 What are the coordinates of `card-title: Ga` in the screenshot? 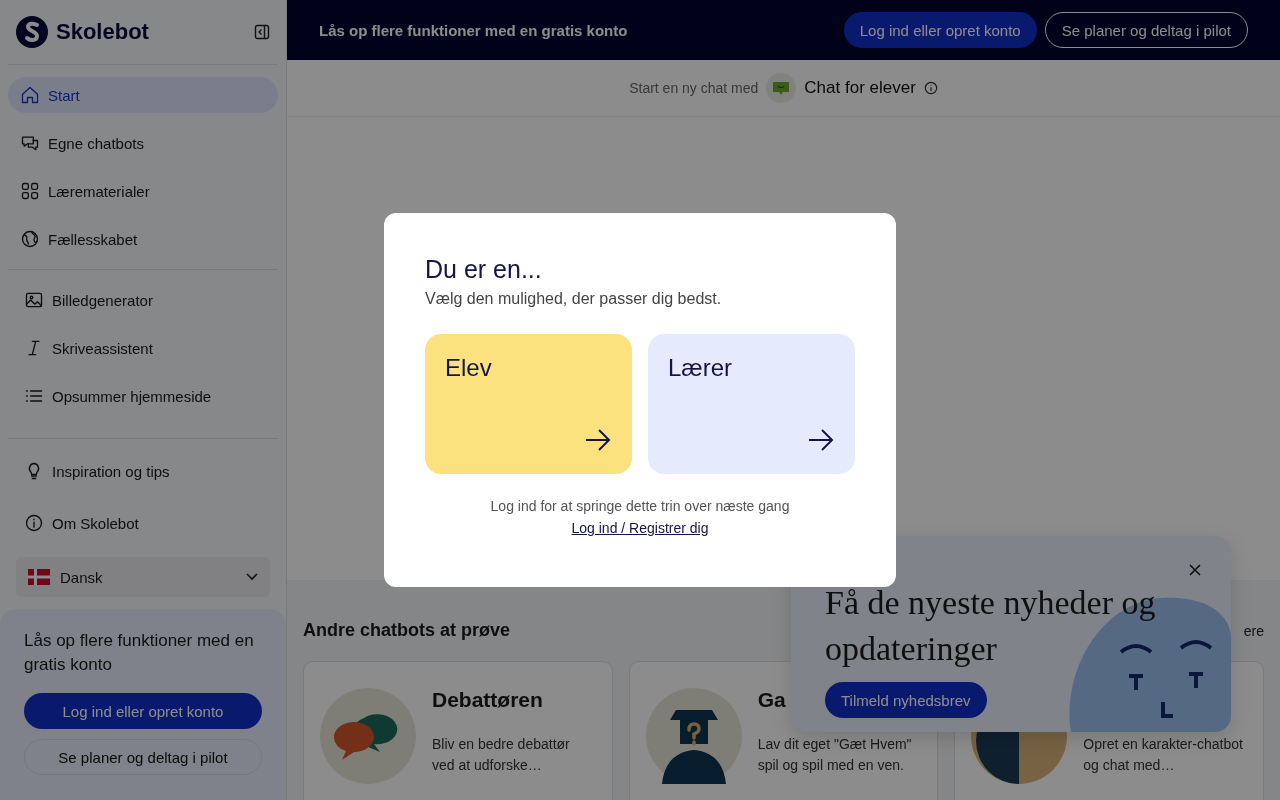 It's located at (771, 700).